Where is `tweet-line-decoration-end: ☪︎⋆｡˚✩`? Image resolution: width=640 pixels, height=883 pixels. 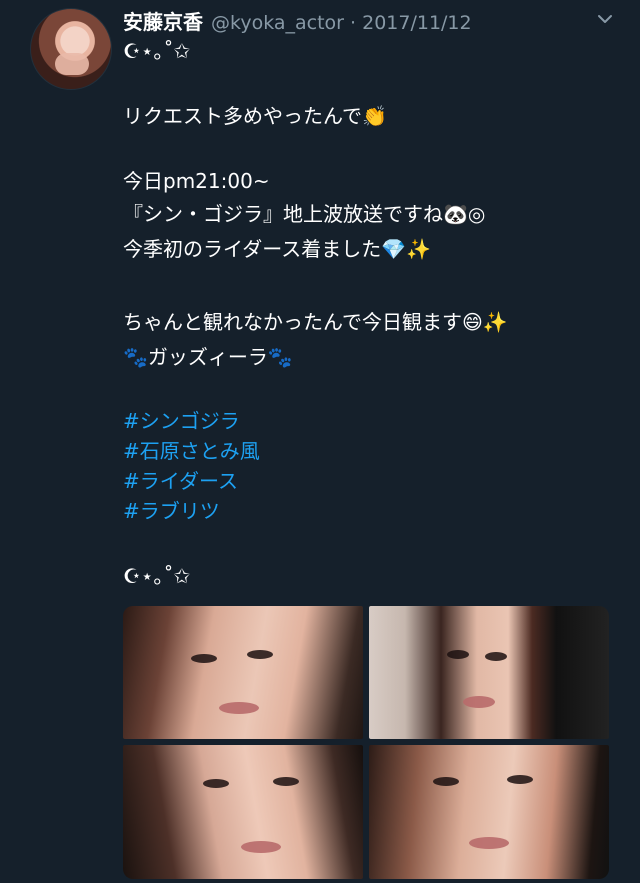 tweet-line-decoration-end: ☪︎⋆｡˚✩ is located at coordinates (157, 576).